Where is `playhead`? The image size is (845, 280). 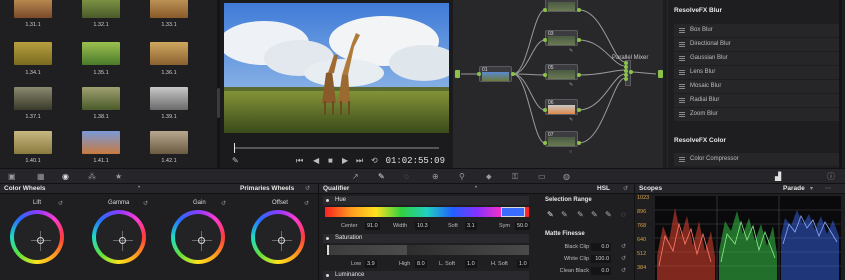
playhead is located at coordinates (234, 148).